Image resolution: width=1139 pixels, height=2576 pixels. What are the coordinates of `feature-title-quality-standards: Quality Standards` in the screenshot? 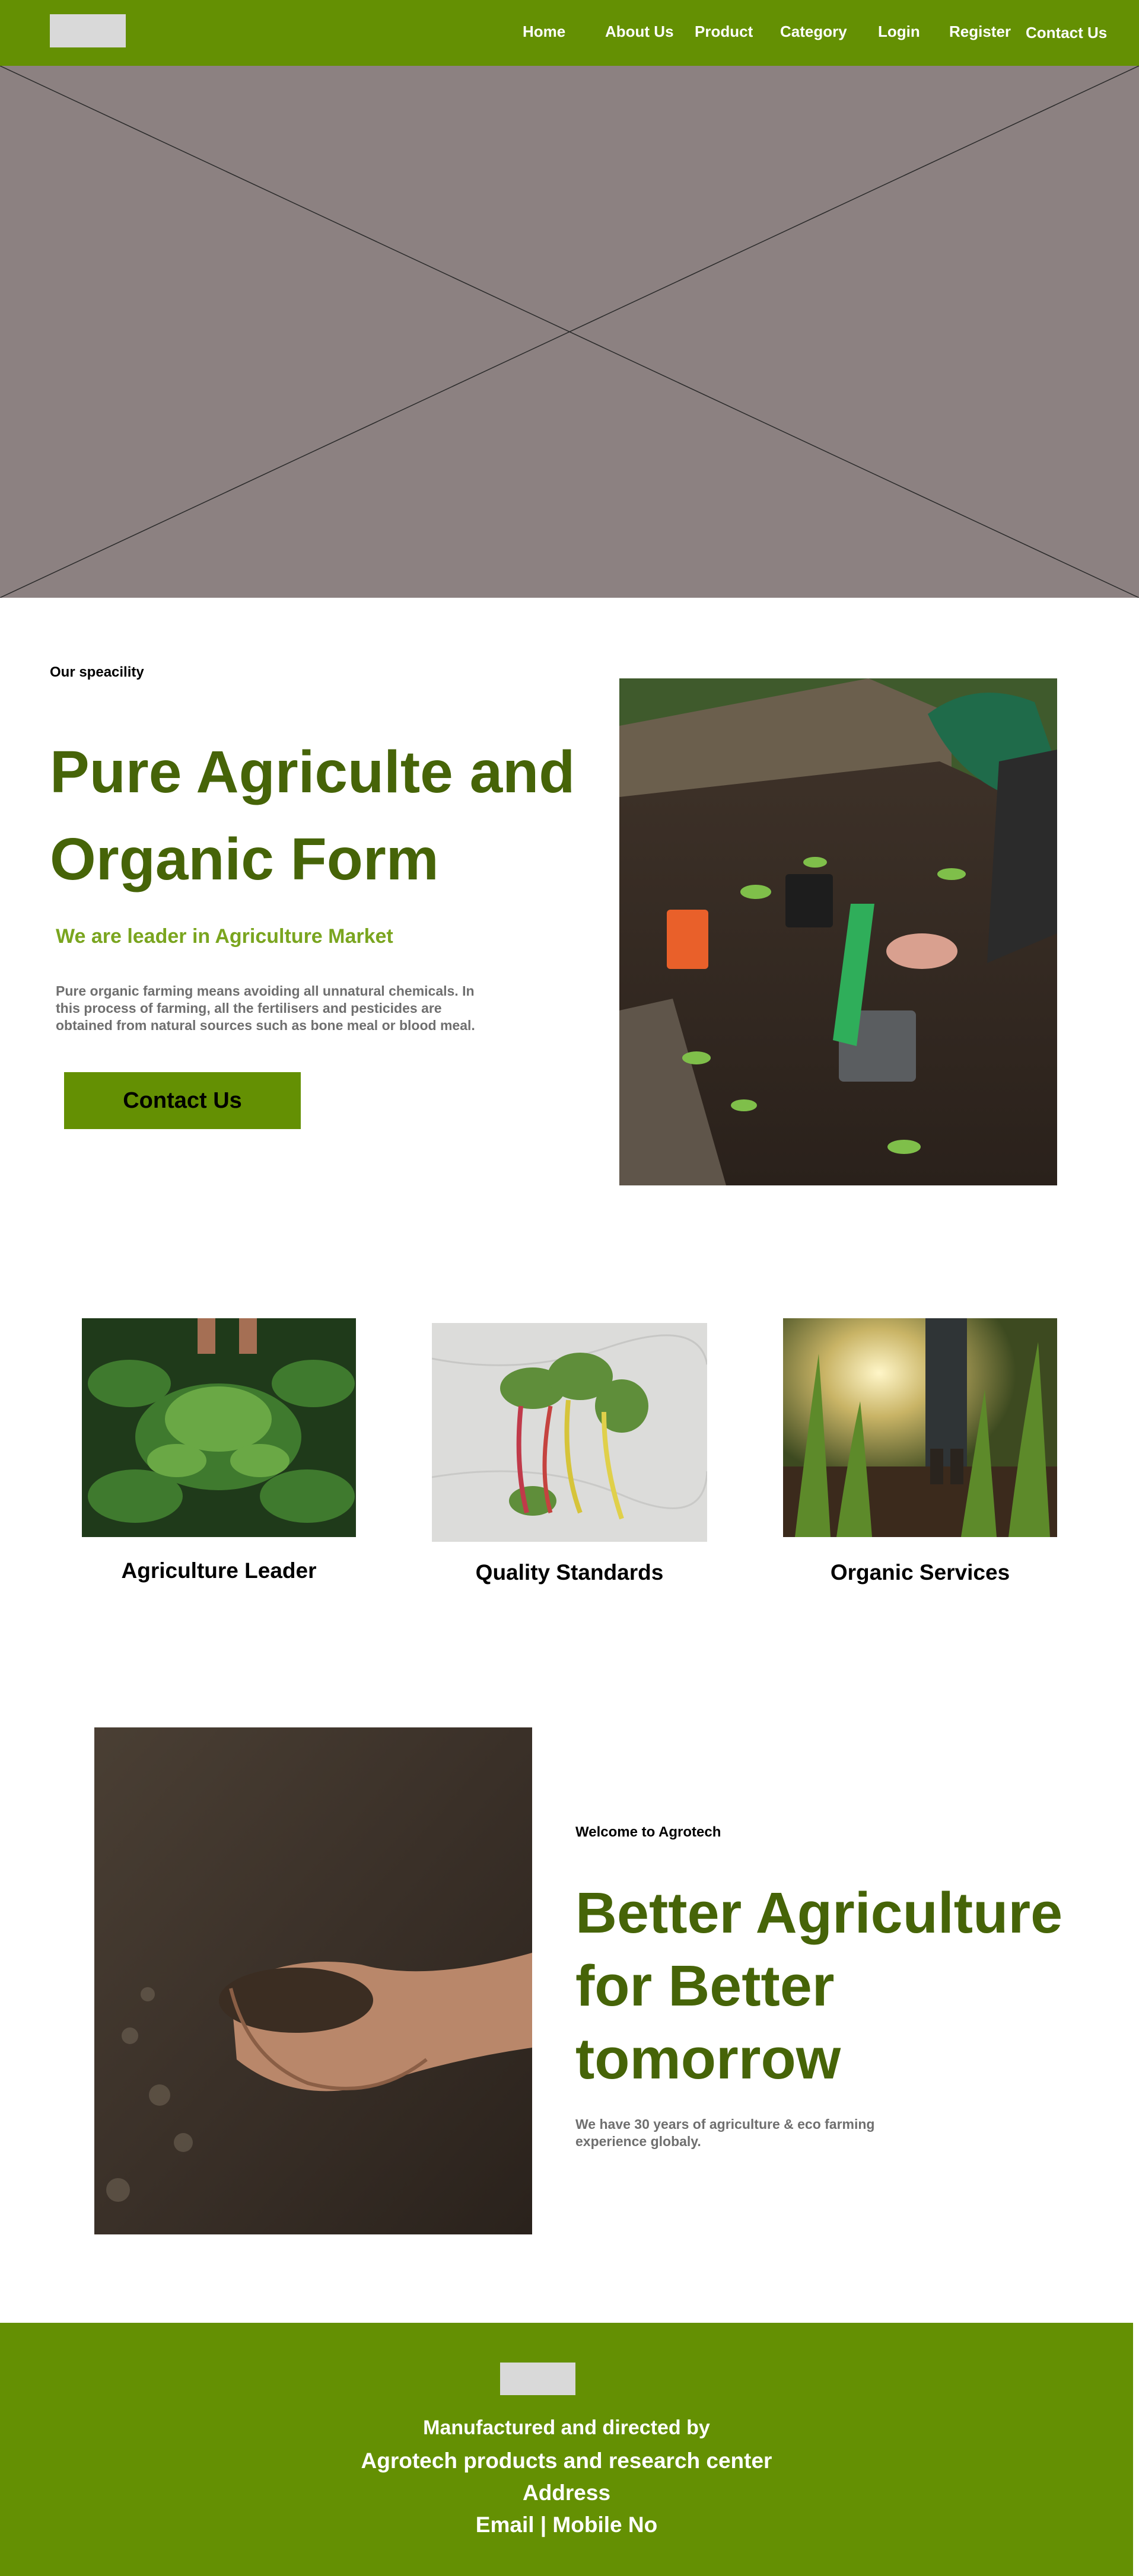 It's located at (569, 1572).